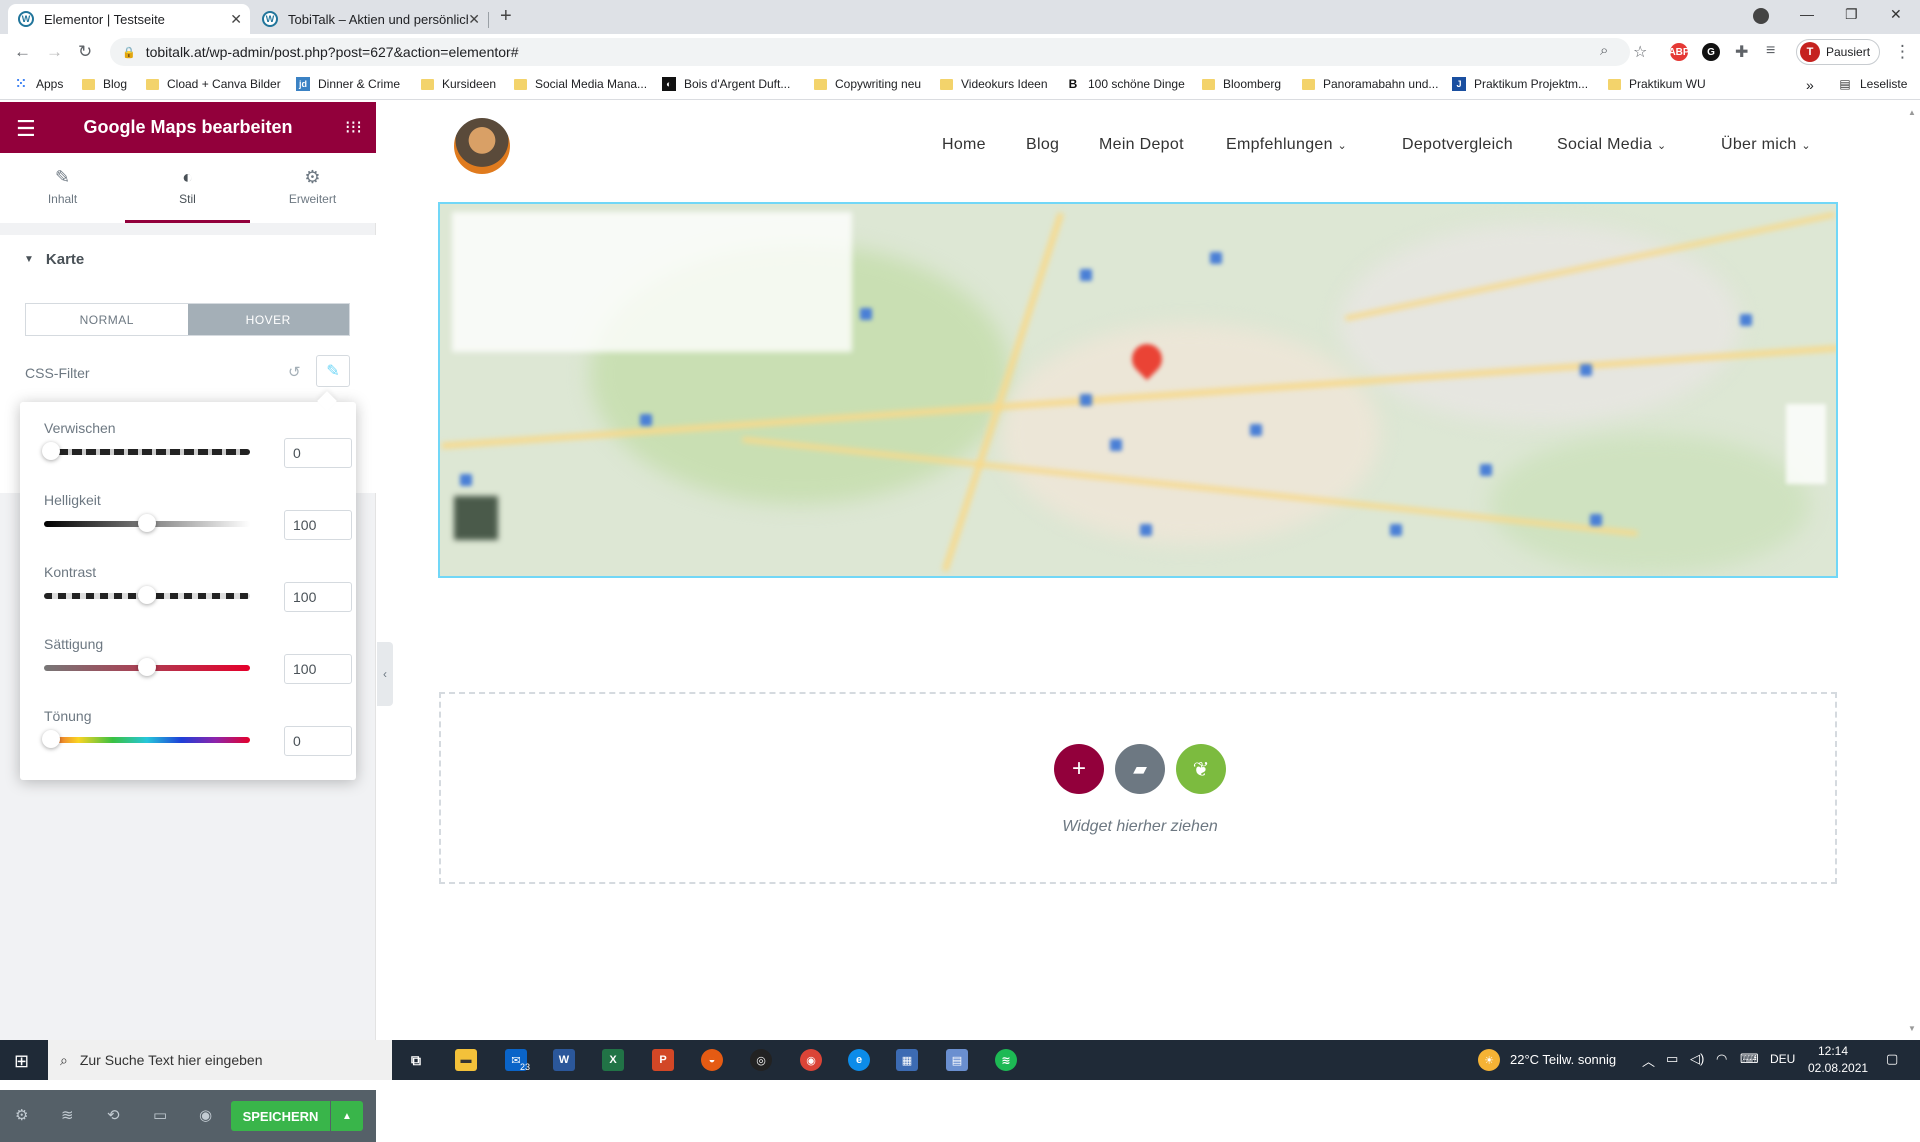  Describe the element at coordinates (1912, 112) in the screenshot. I see `scroll-up-icon: ▲` at that location.